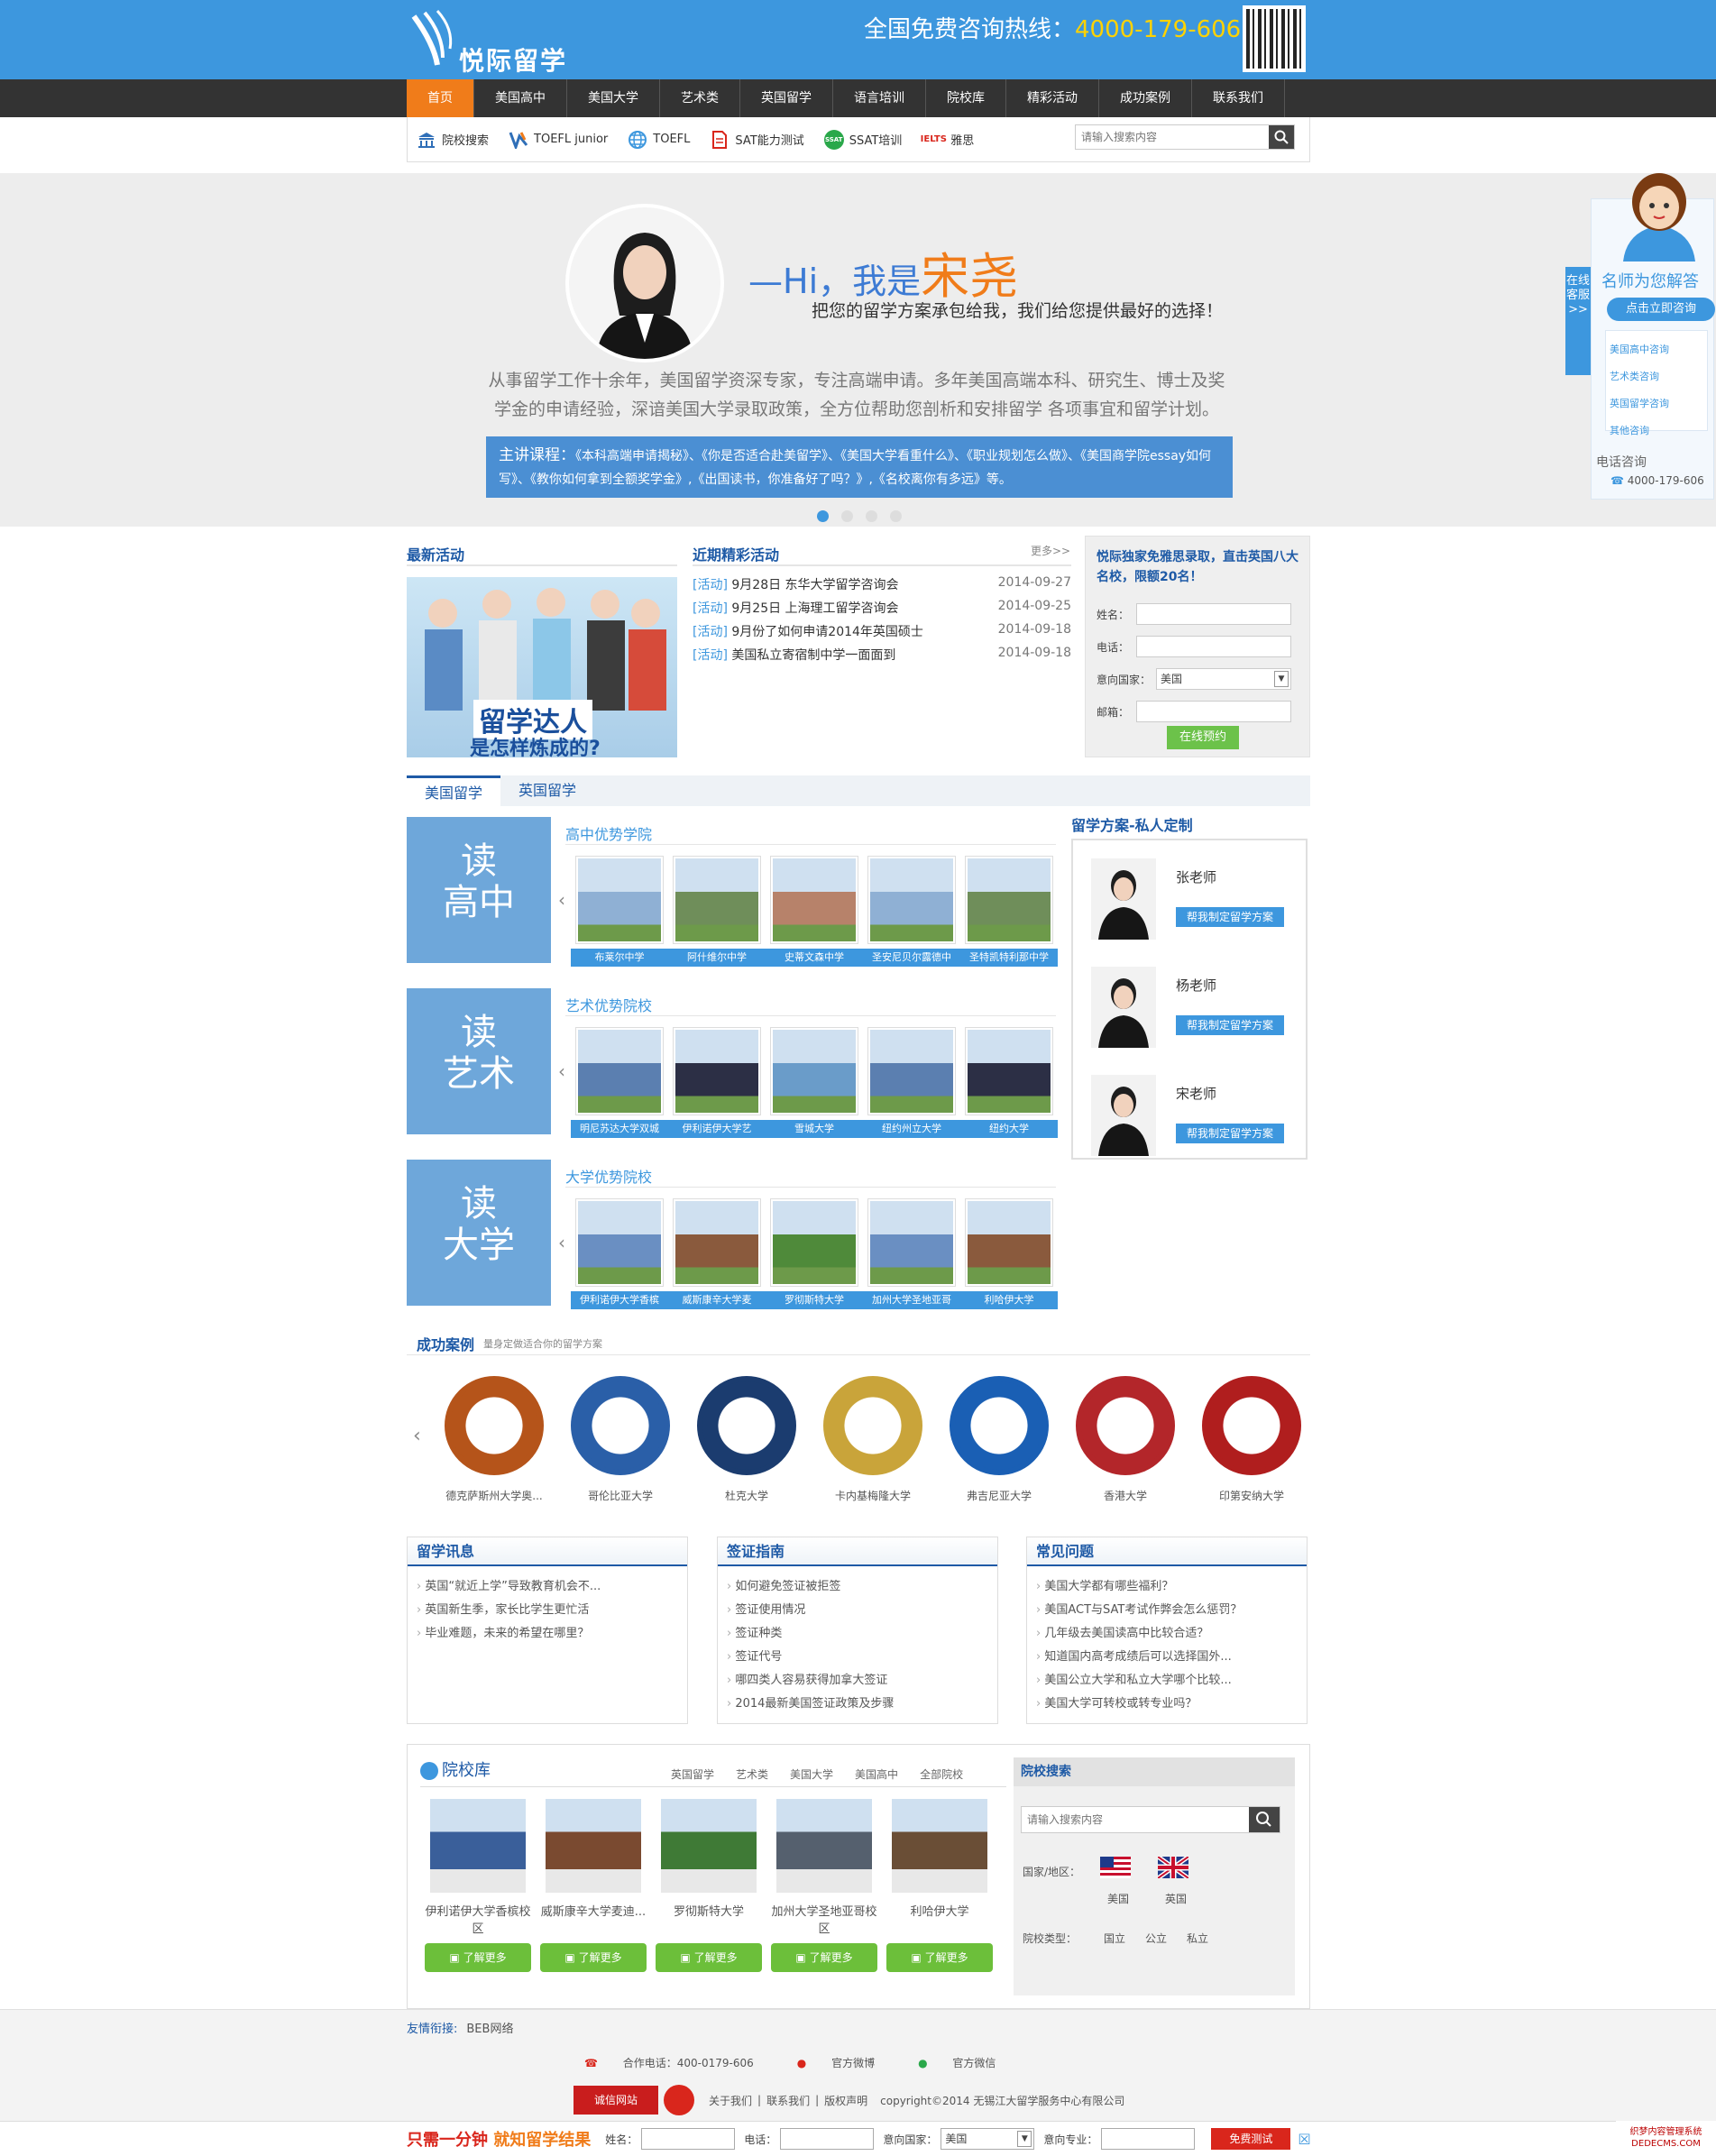  What do you see at coordinates (1114, 1938) in the screenshot?
I see `type-national: 国立` at bounding box center [1114, 1938].